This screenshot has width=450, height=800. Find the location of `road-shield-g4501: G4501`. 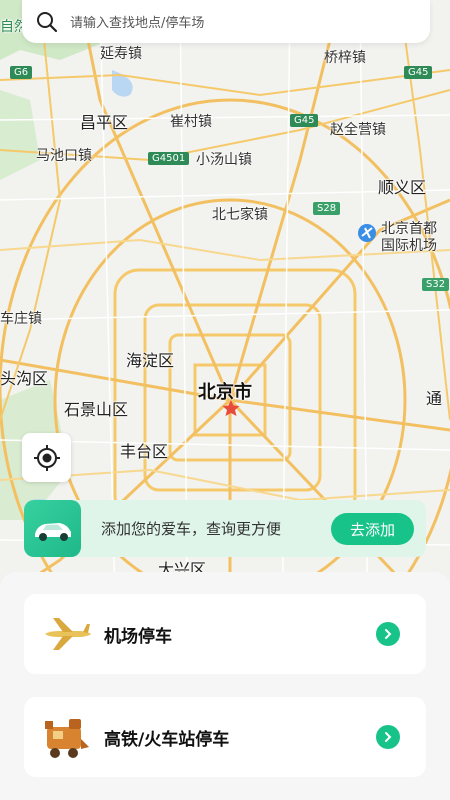

road-shield-g4501: G4501 is located at coordinates (169, 158).